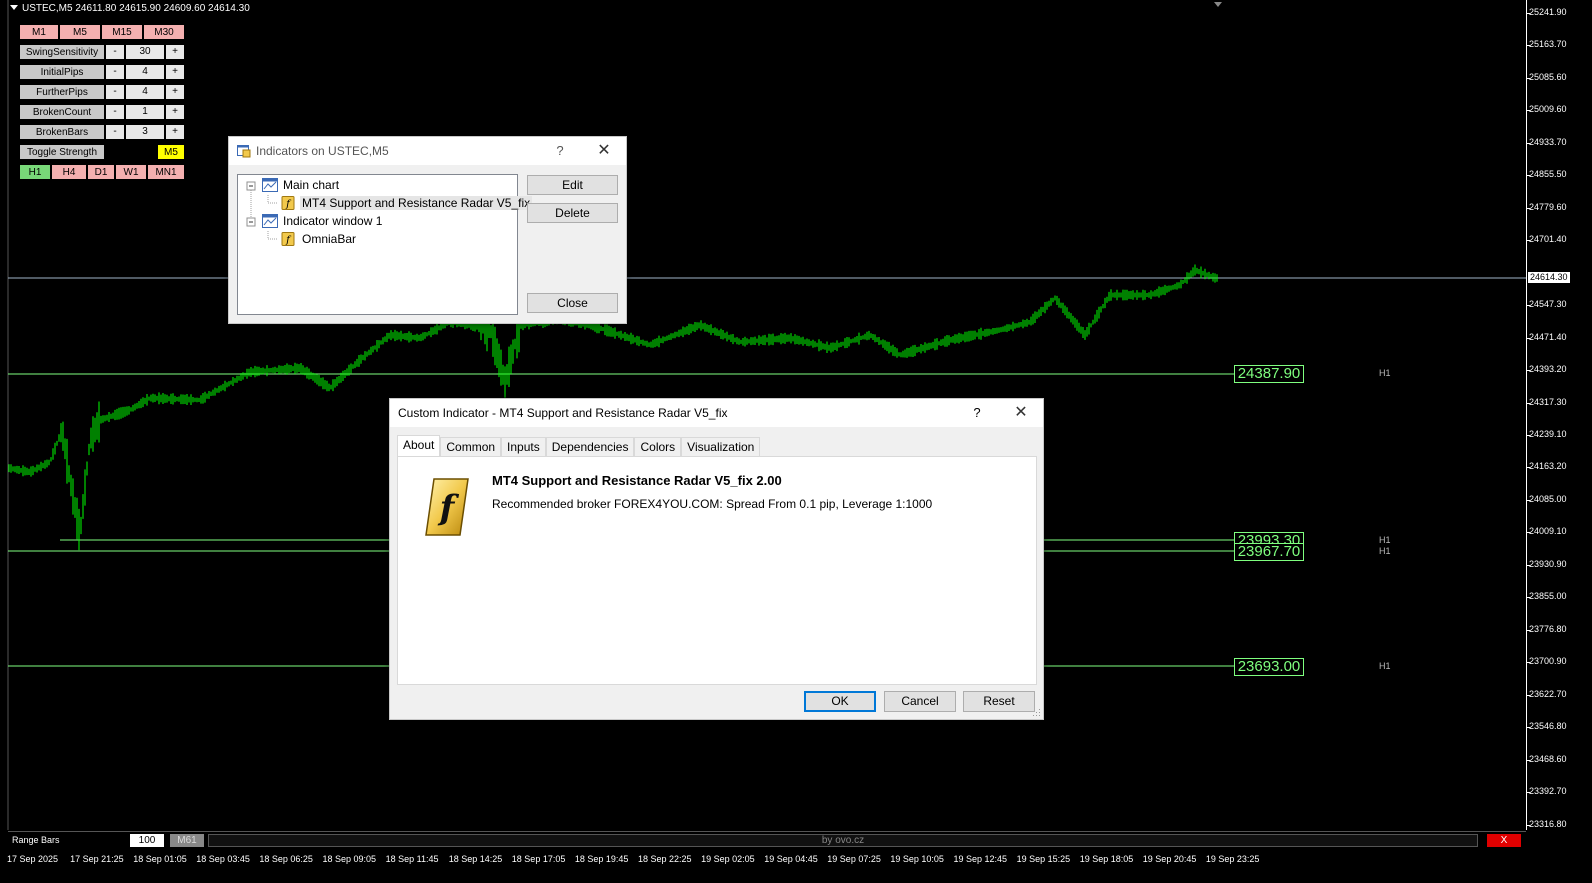 This screenshot has width=1592, height=883. I want to click on price-tick-label: 23546.80, so click(1548, 726).